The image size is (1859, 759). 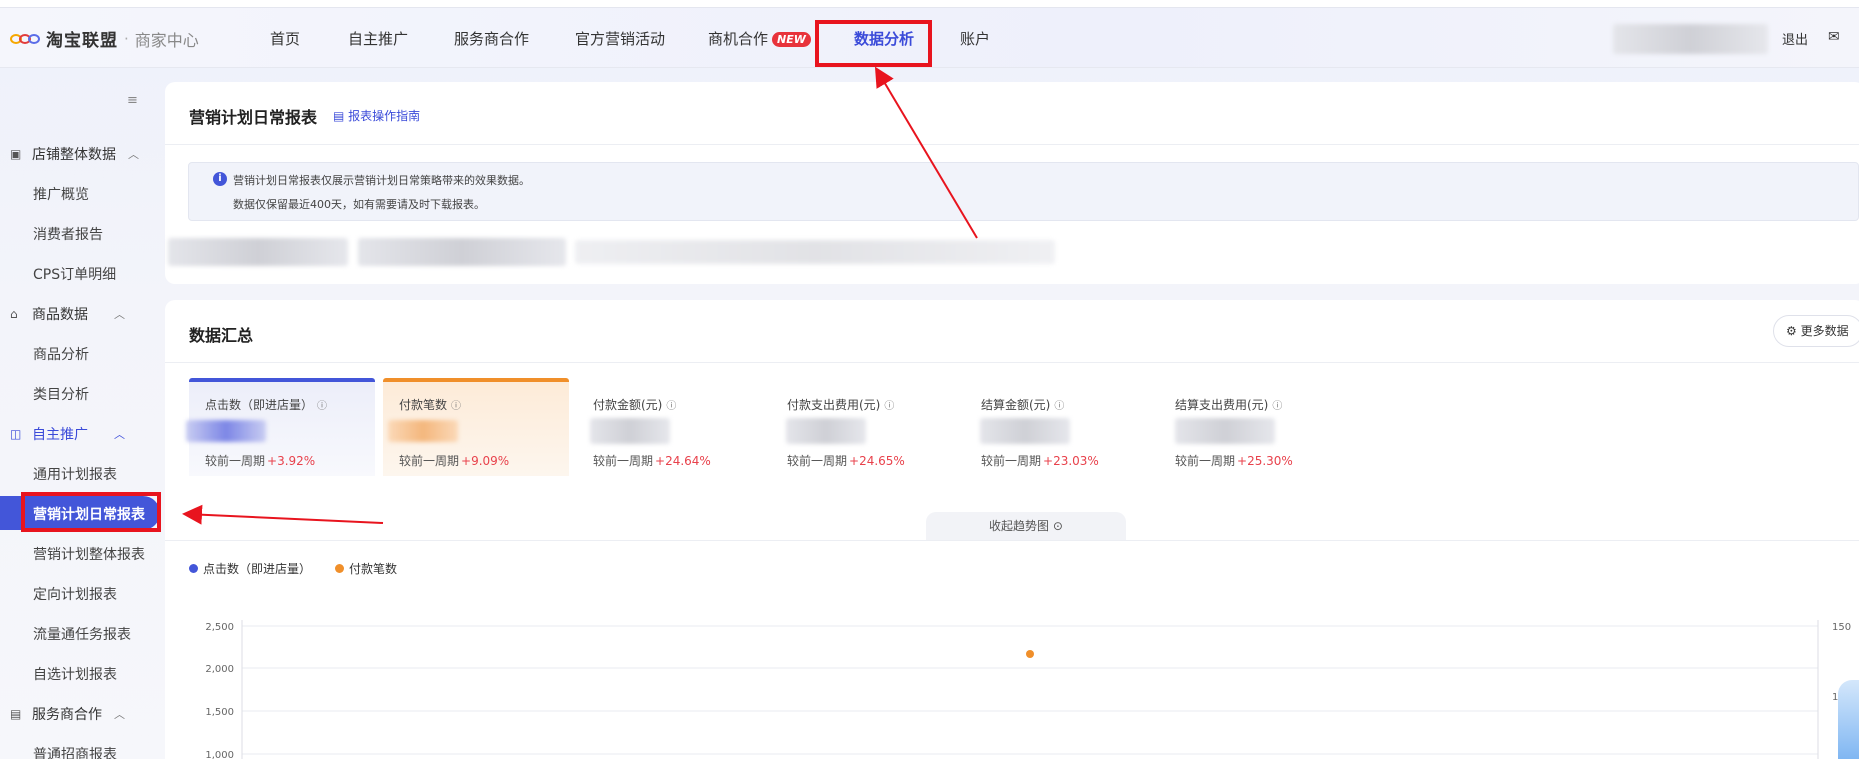 What do you see at coordinates (219, 627) in the screenshot?
I see `y-tick-left: 2,500` at bounding box center [219, 627].